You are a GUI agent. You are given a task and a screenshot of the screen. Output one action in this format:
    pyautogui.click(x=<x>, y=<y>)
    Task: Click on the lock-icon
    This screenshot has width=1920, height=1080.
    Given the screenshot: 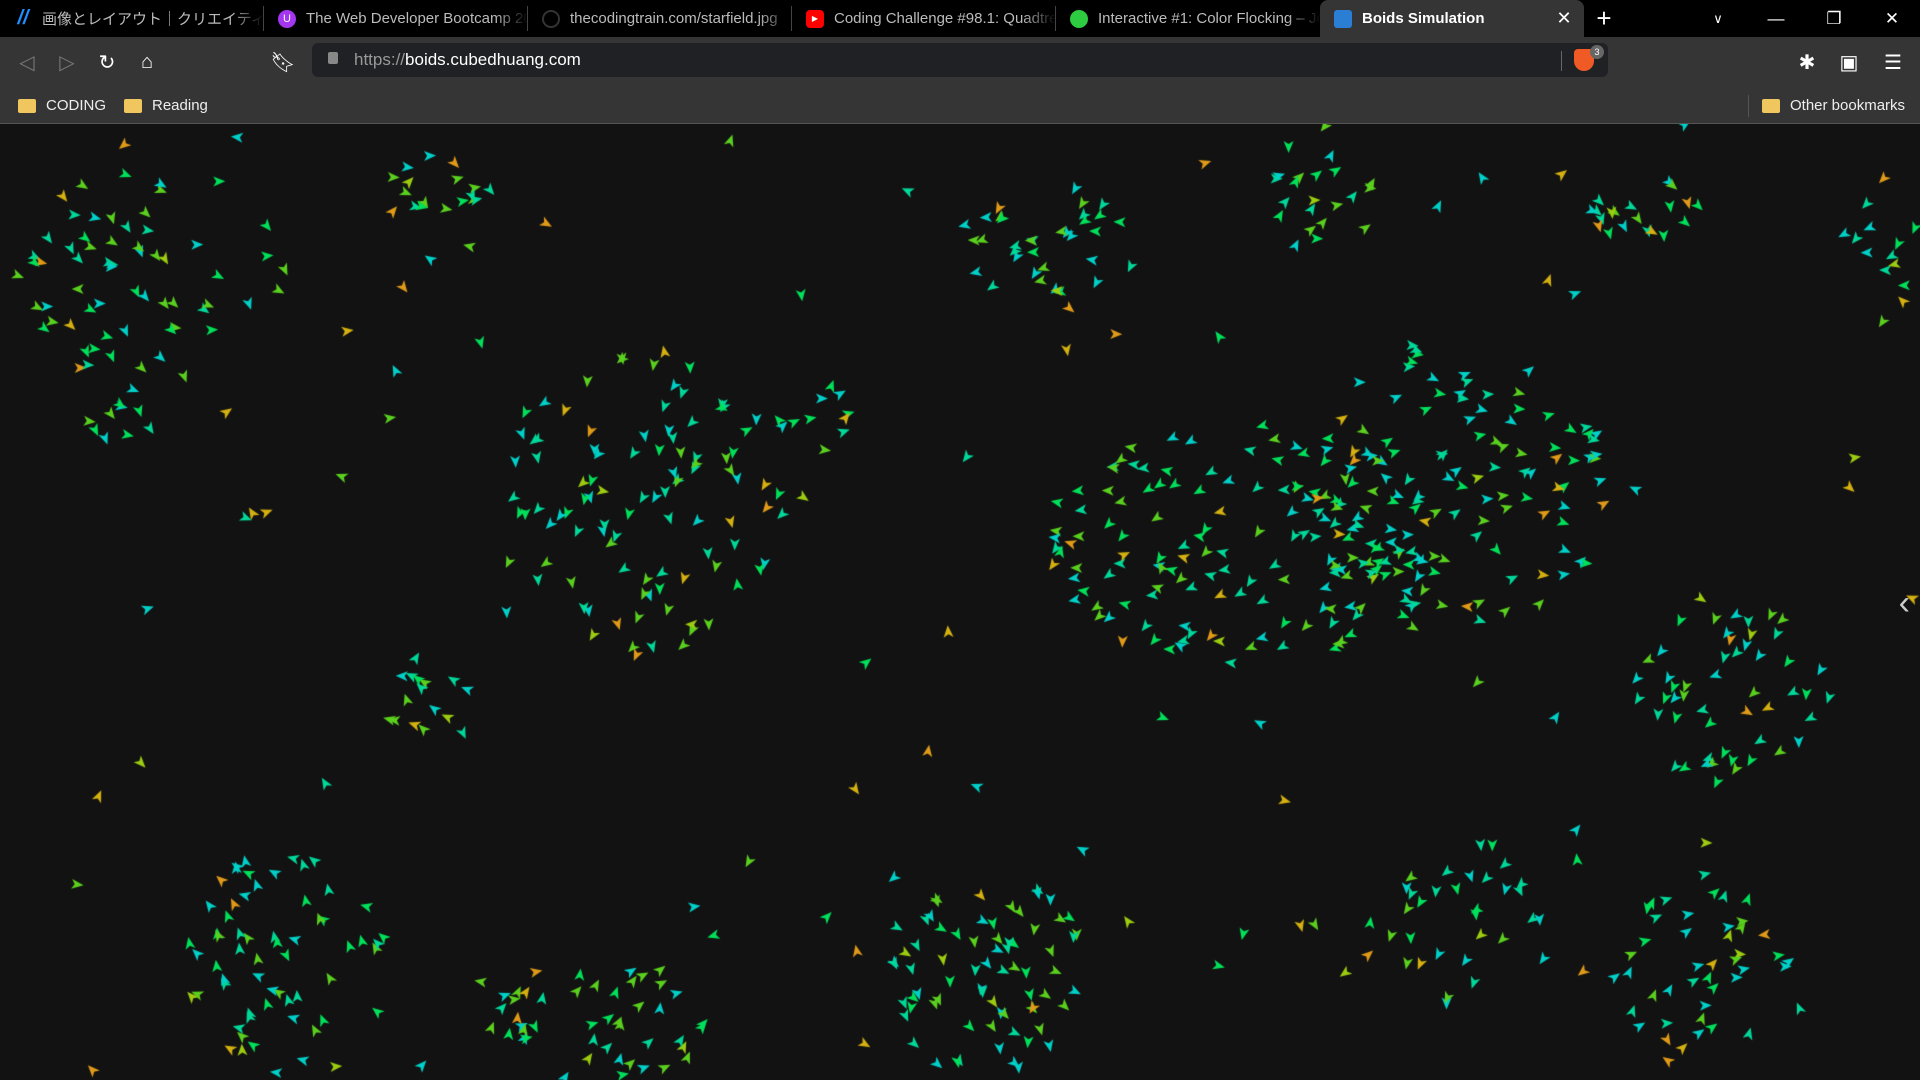 What is the action you would take?
    pyautogui.click(x=333, y=58)
    